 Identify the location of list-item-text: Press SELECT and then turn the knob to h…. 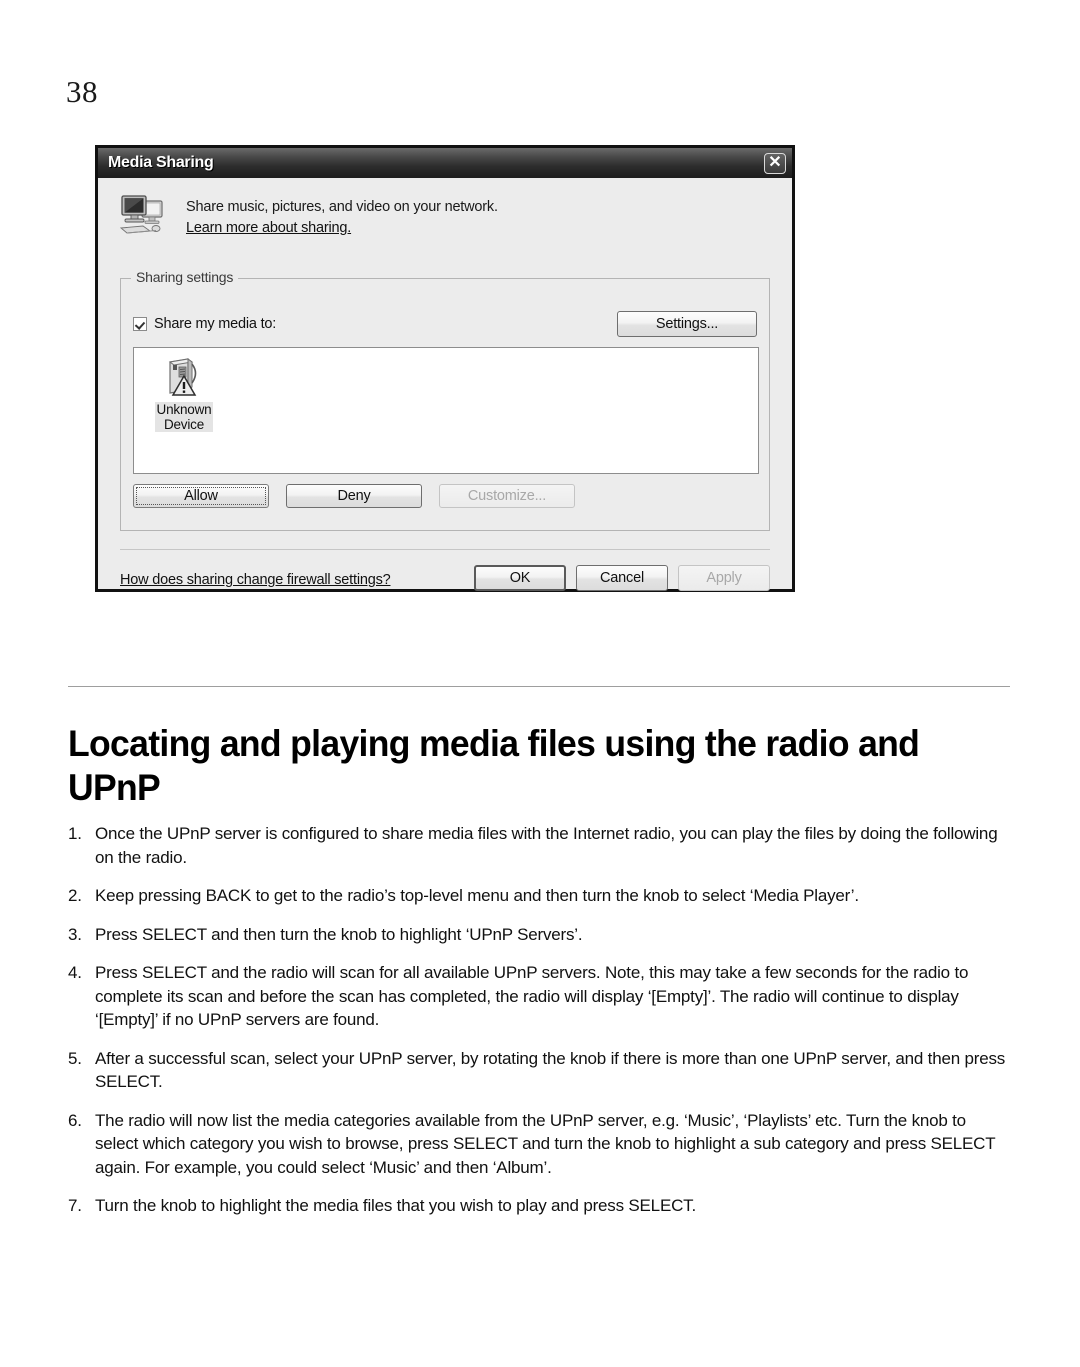
(339, 934).